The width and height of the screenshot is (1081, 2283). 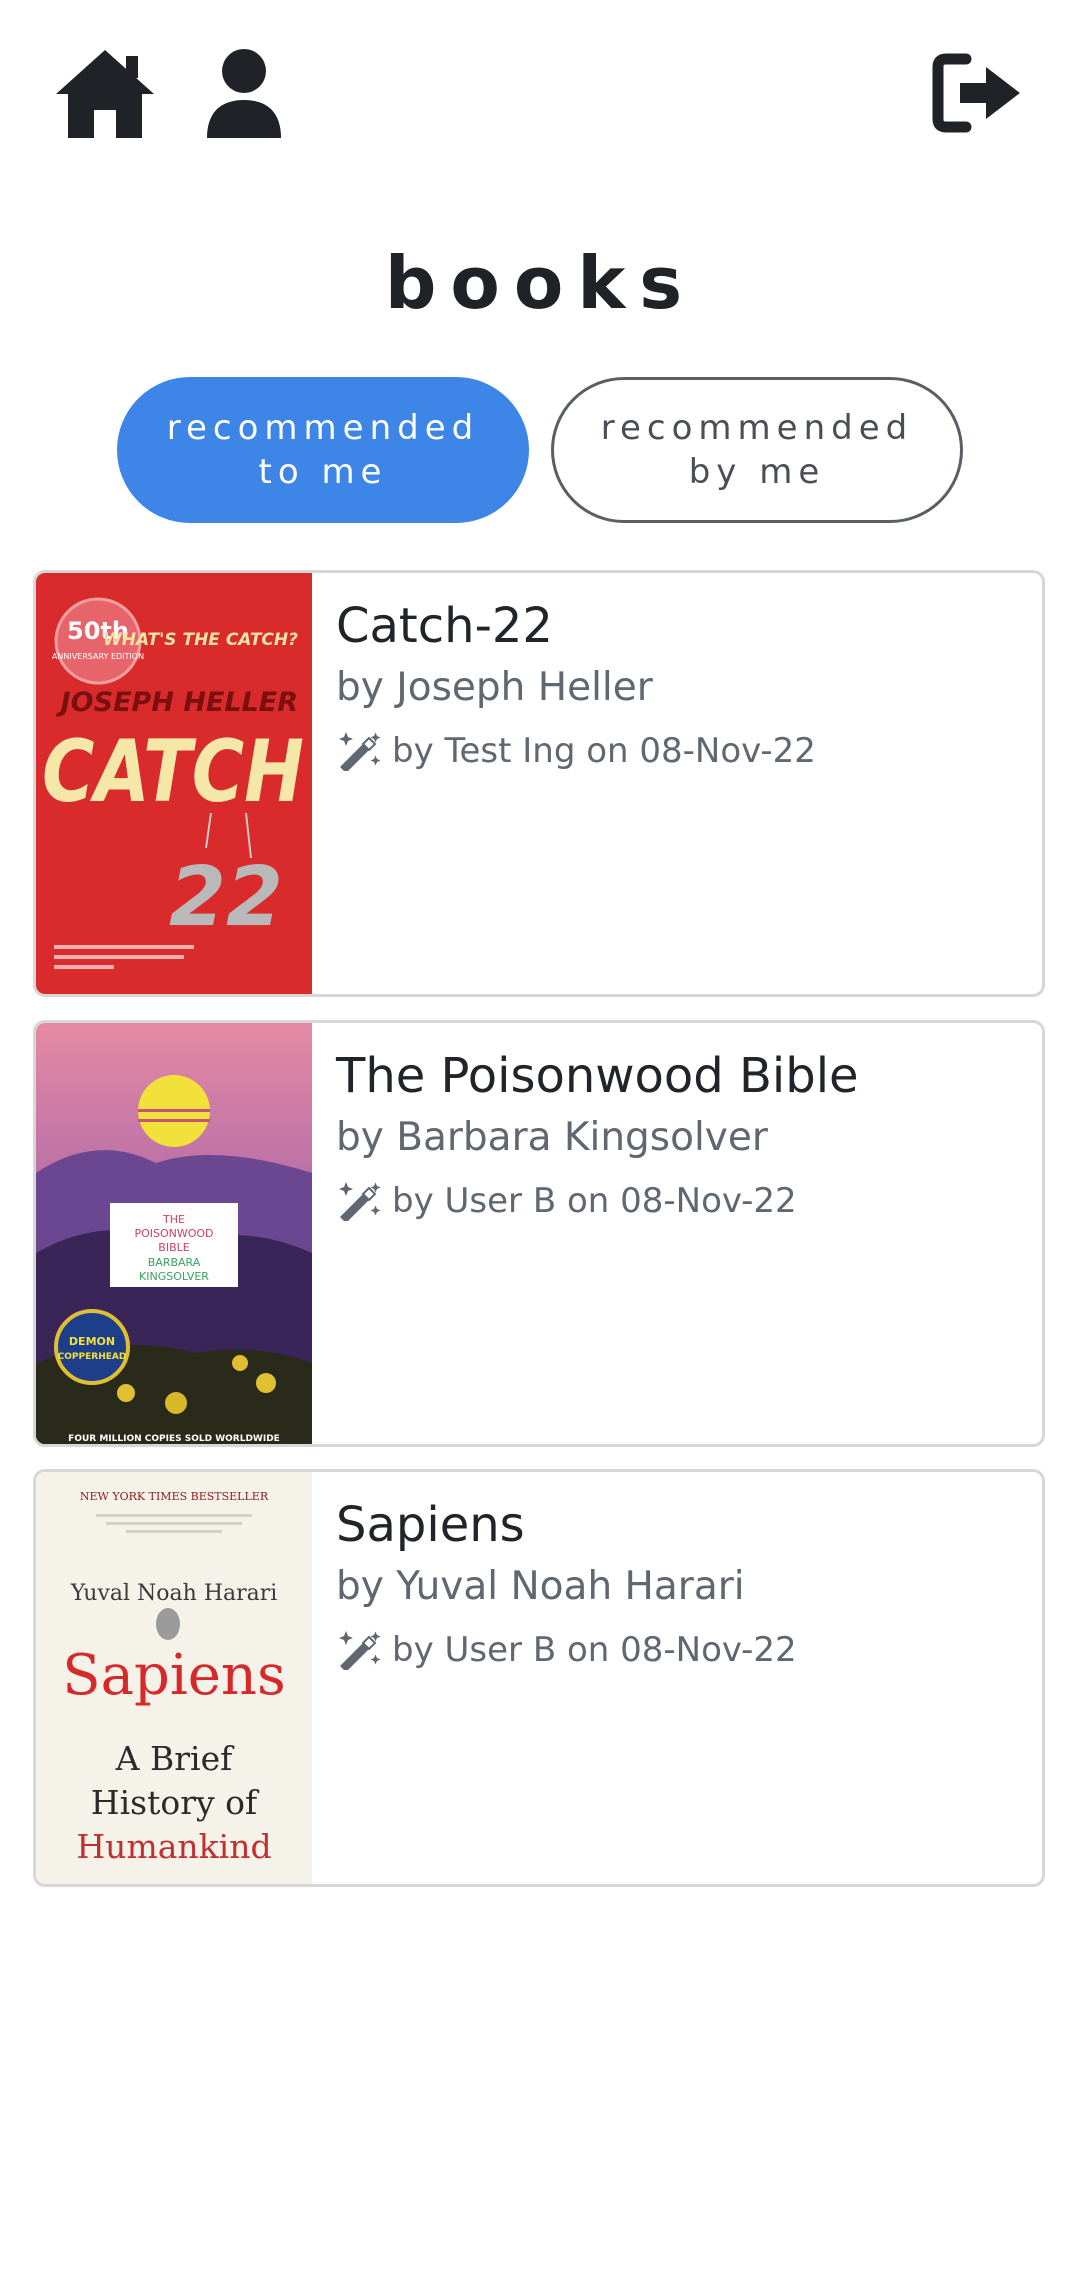 I want to click on cover-author-line: BARBARA, so click(x=174, y=1262).